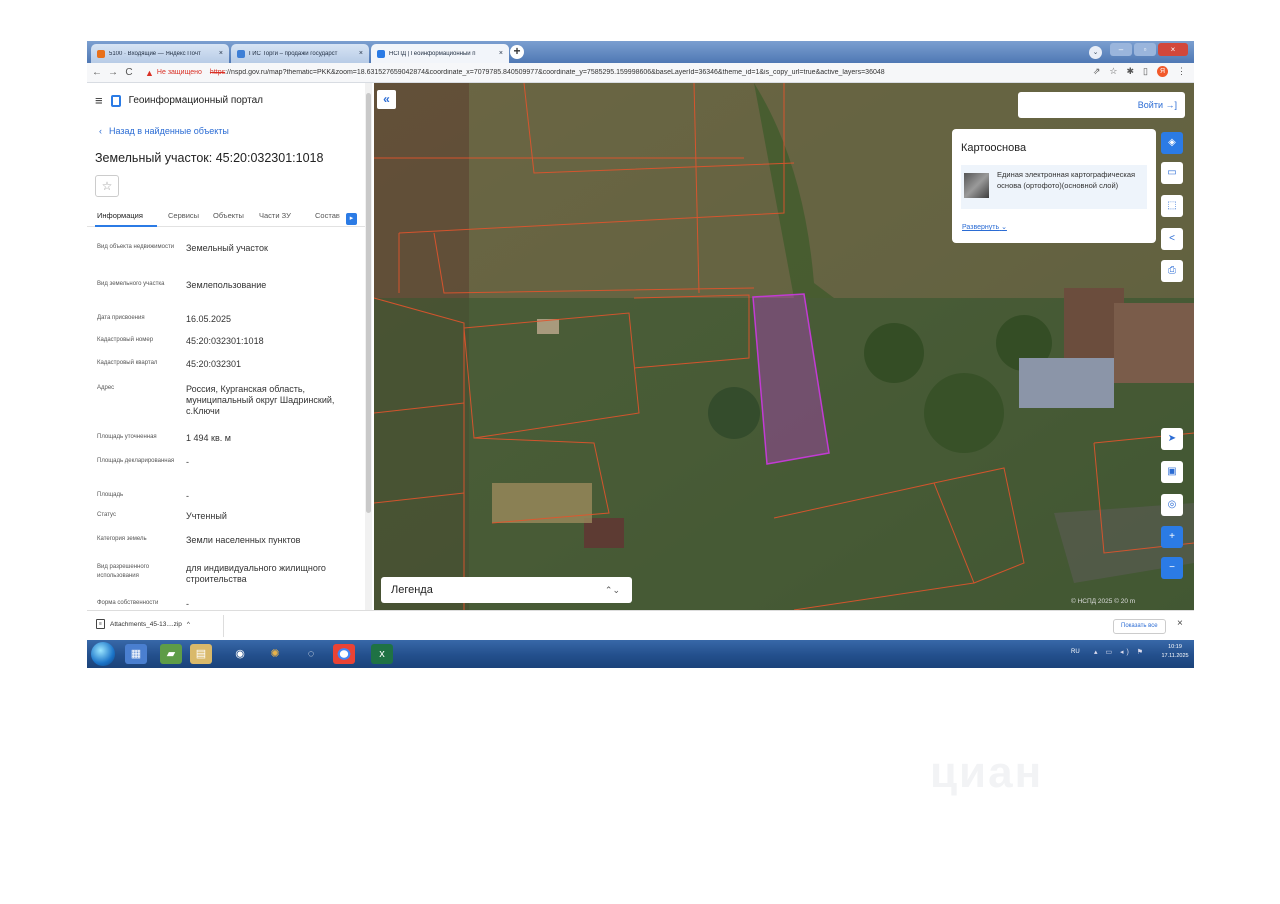  I want to click on download-item: ≡ Attachments_45-13....zip ^, so click(143, 624).